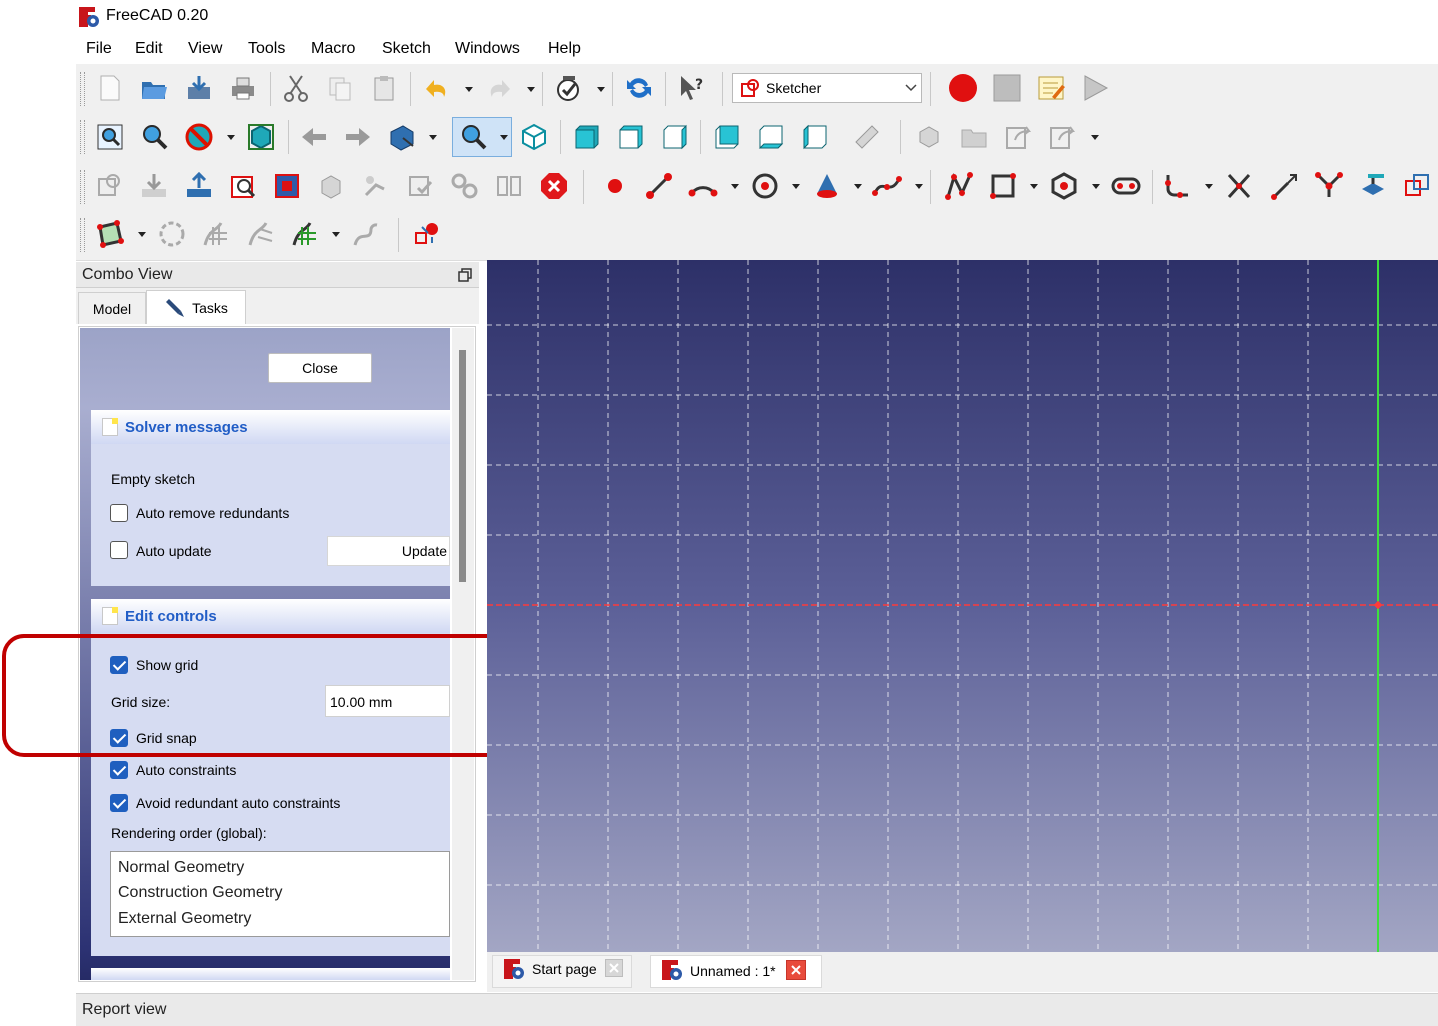  I want to click on link-dropdown-icon, so click(1095, 137).